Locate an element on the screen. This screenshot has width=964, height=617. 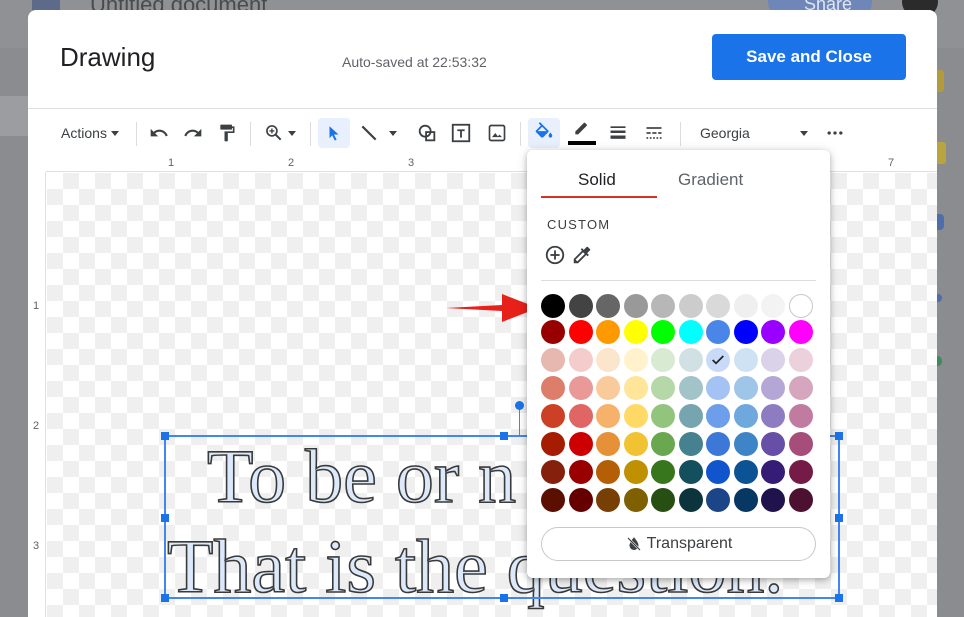
shape-tool-button is located at coordinates (427, 133).